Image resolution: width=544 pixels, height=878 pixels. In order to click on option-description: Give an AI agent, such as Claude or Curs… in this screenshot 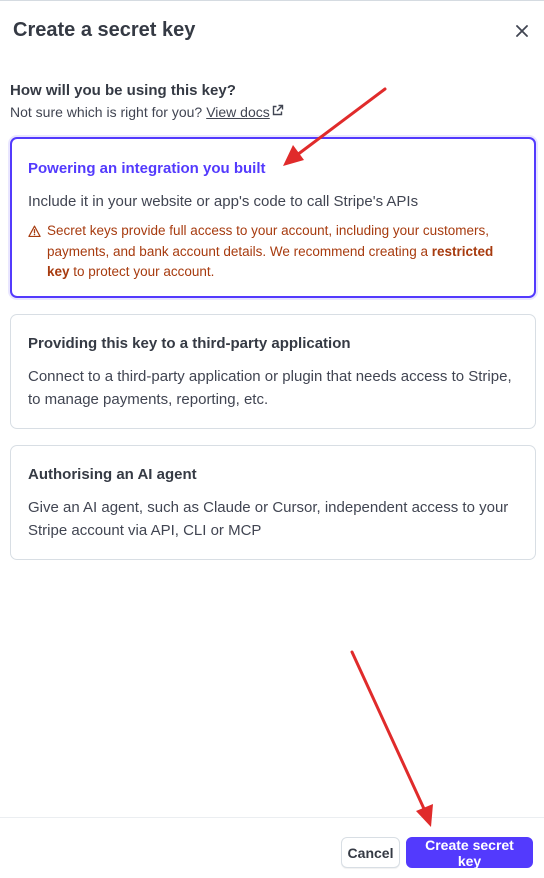, I will do `click(268, 519)`.